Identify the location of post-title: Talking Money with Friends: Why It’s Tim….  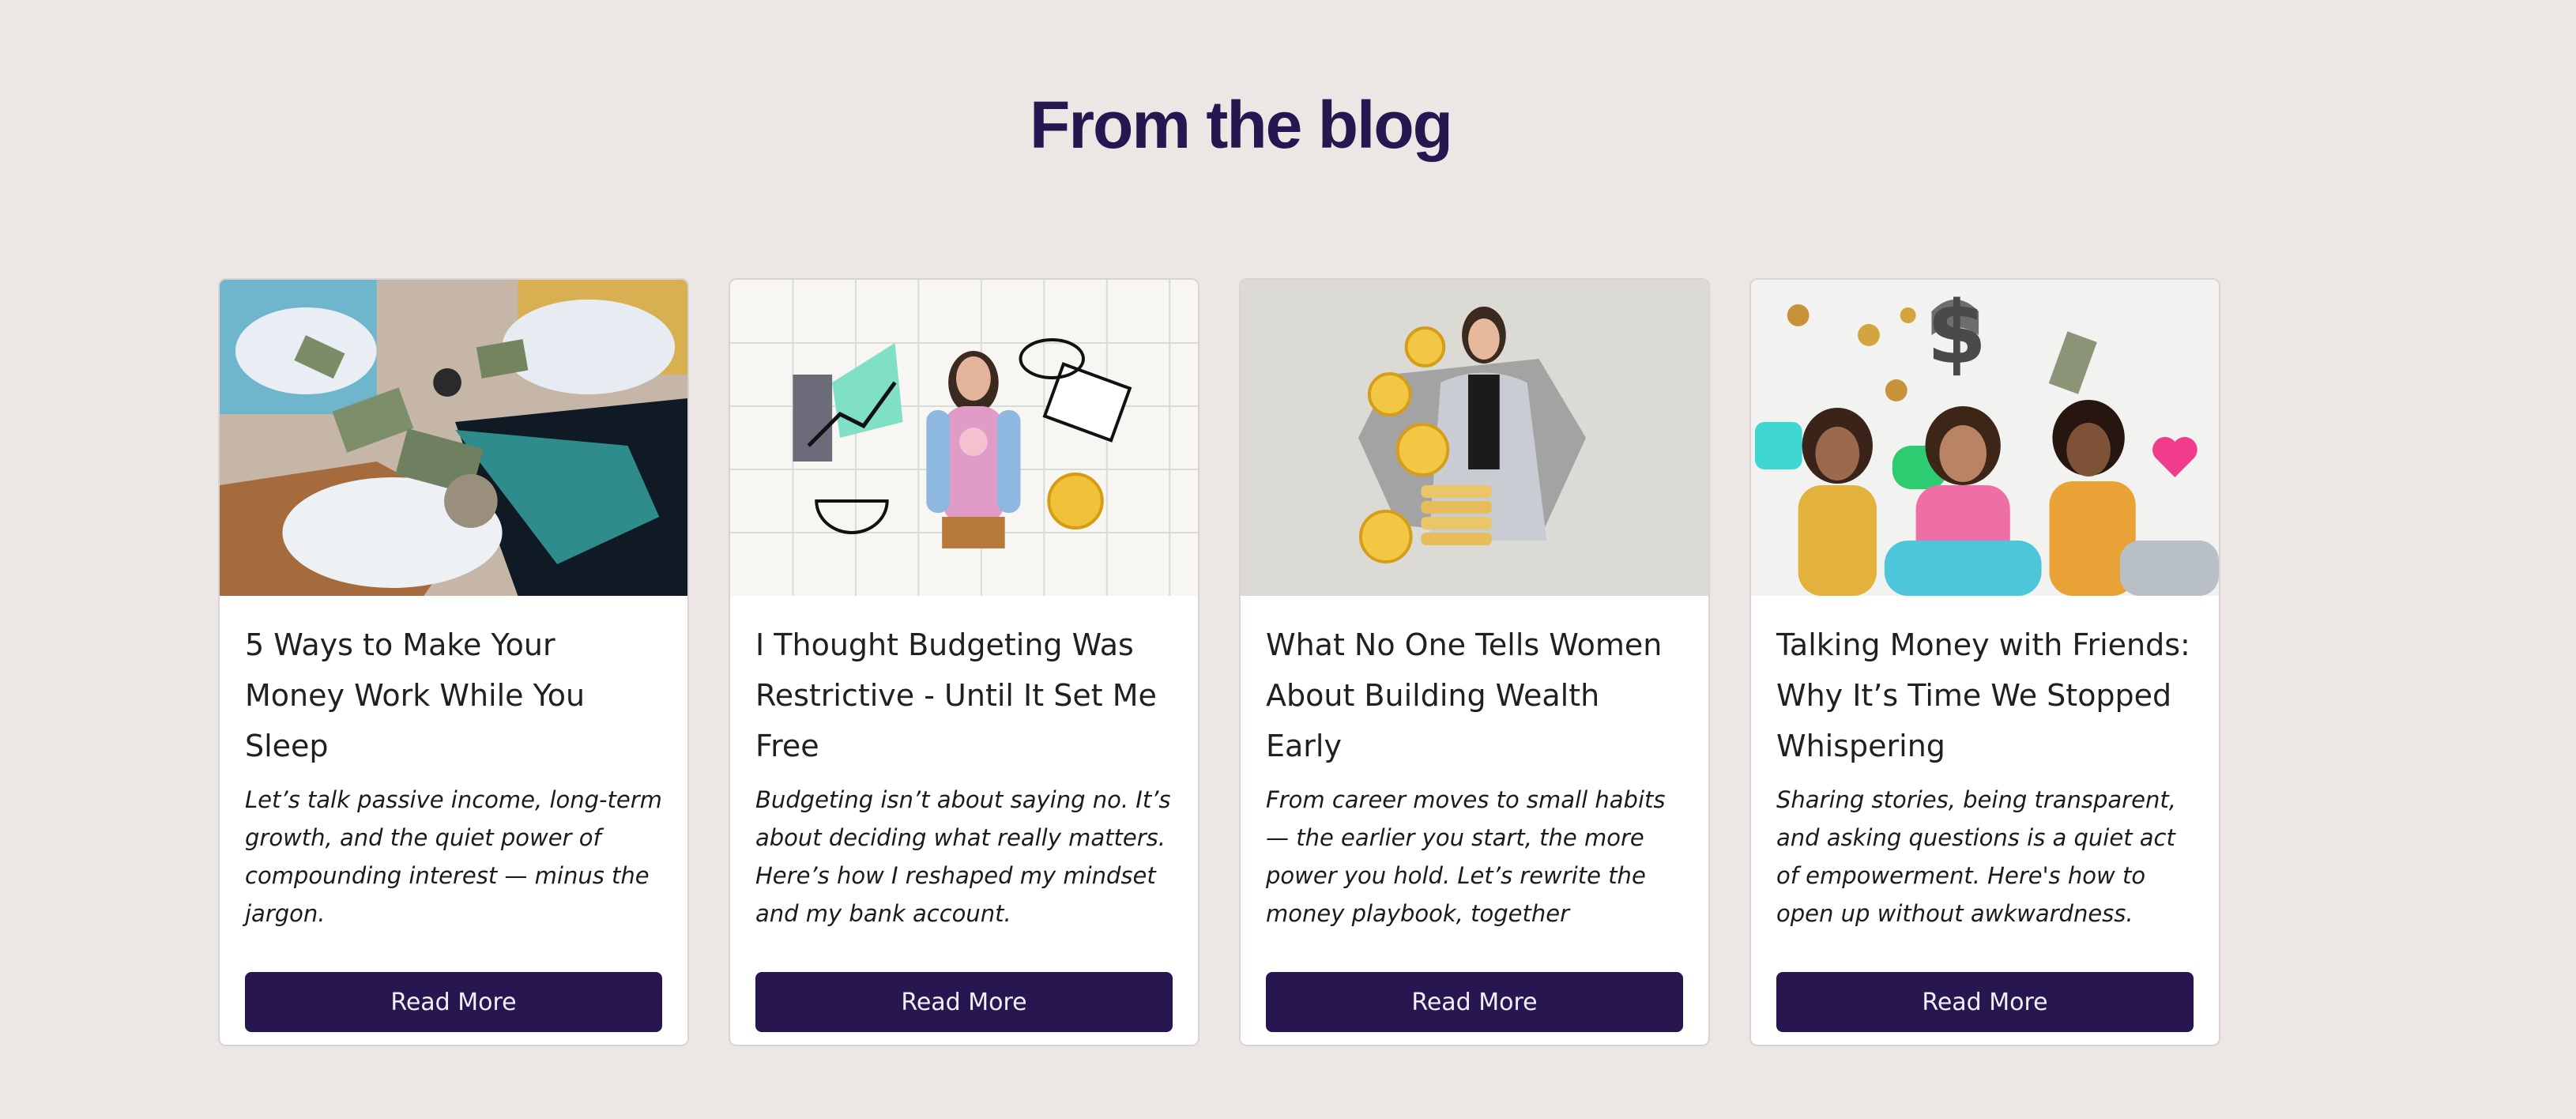
(1985, 695).